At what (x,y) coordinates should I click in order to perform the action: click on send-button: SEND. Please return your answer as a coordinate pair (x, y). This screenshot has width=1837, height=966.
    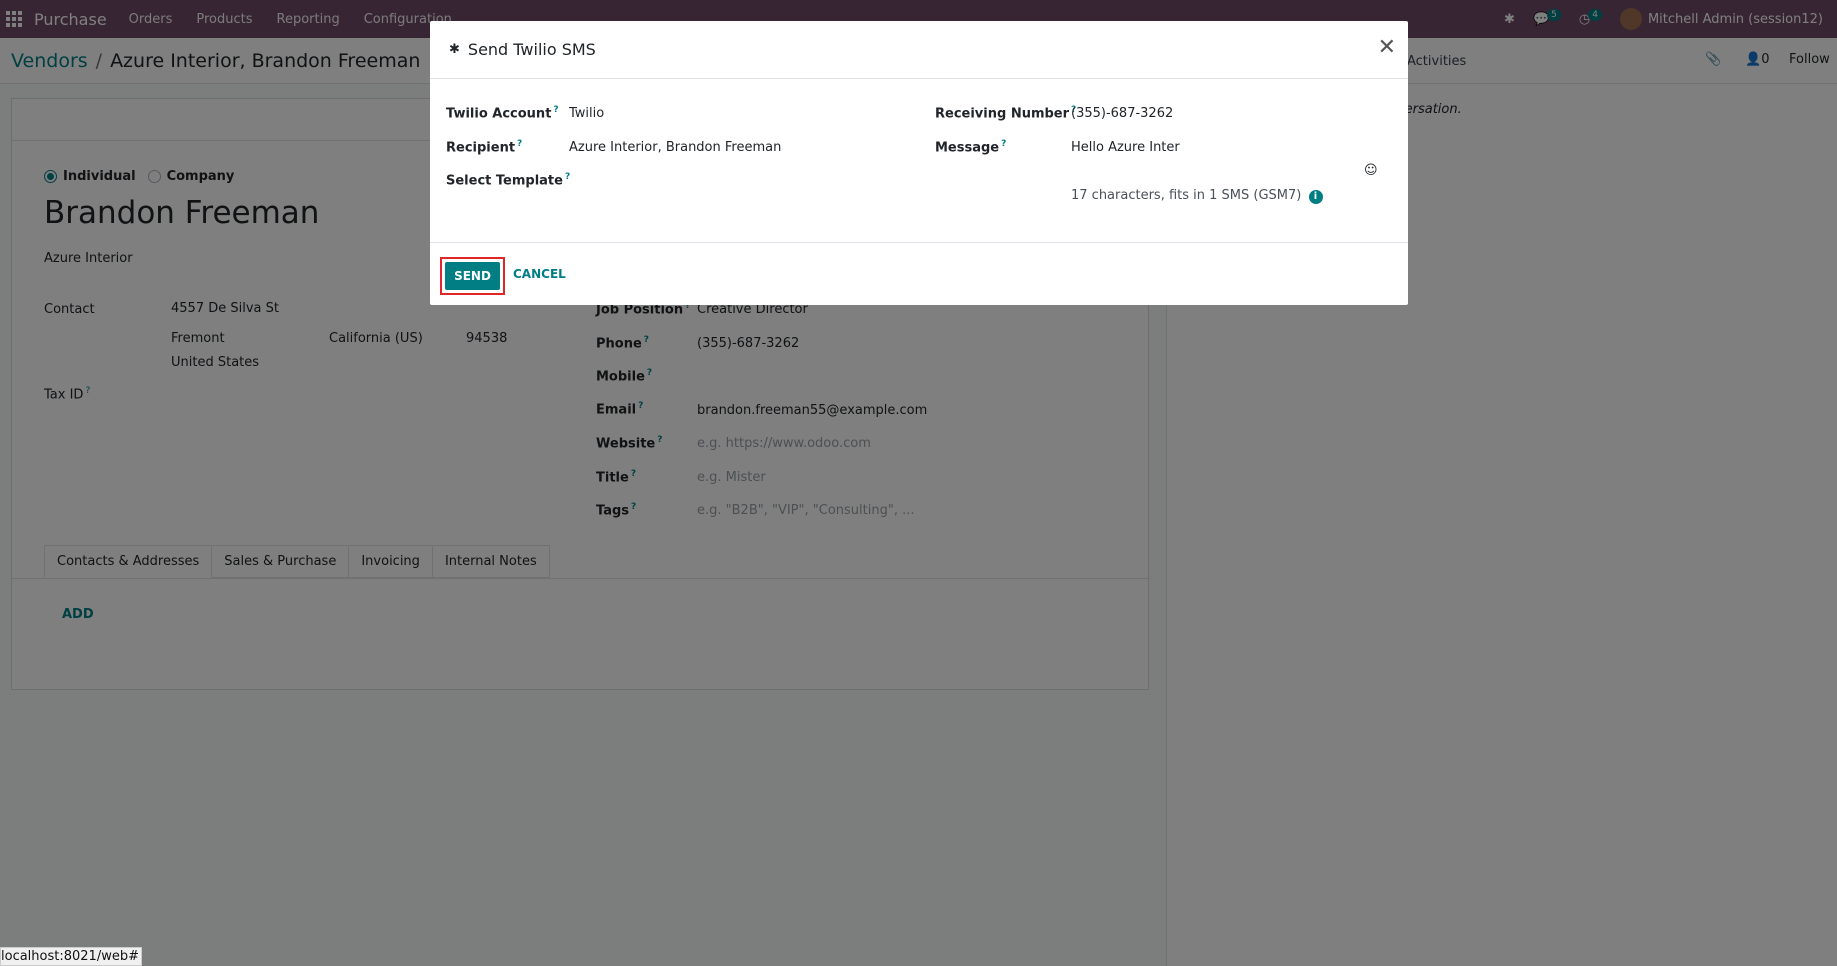
    Looking at the image, I should click on (472, 276).